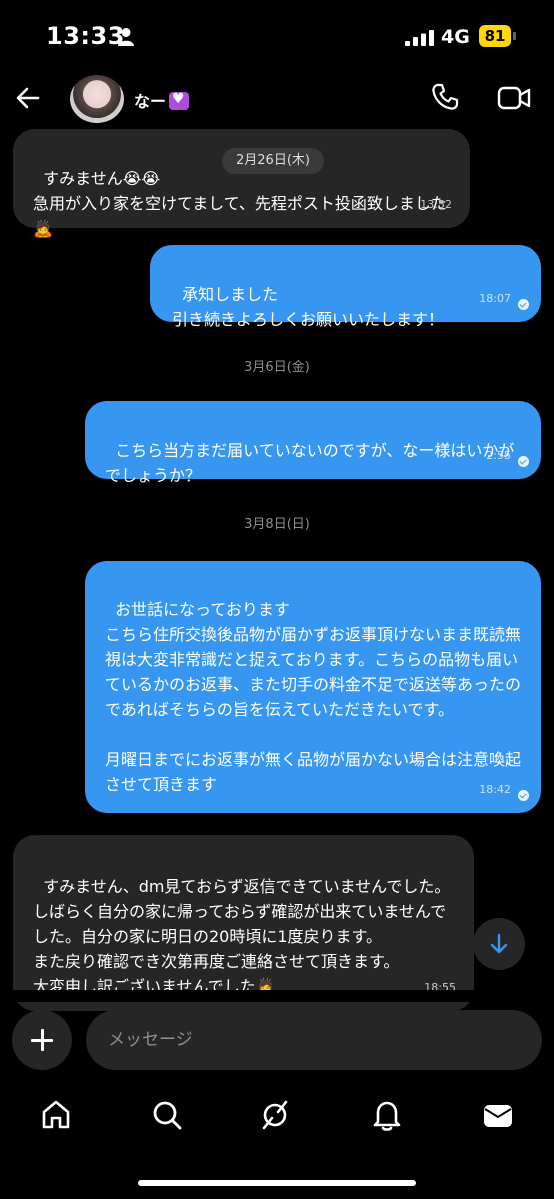 This screenshot has width=554, height=1199. What do you see at coordinates (308, 307) in the screenshot?
I see `message-text: 承知しました 引き続きよろしくお願いいたします！` at bounding box center [308, 307].